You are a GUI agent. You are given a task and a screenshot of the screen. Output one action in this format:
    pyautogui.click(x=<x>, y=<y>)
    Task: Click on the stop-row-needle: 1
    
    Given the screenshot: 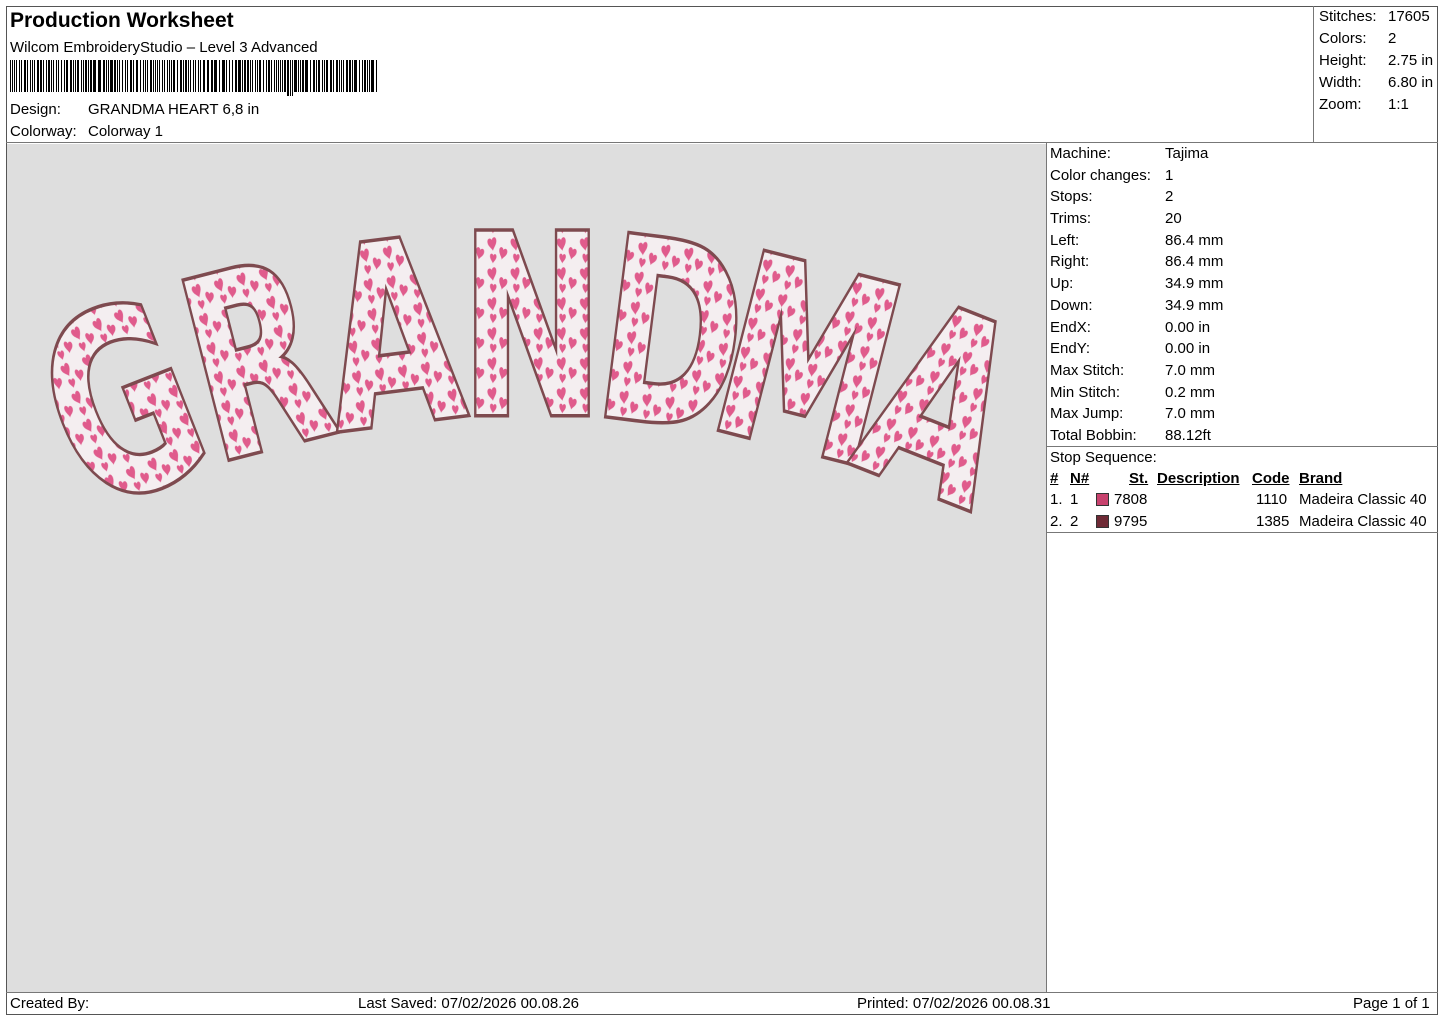 What is the action you would take?
    pyautogui.click(x=1074, y=499)
    